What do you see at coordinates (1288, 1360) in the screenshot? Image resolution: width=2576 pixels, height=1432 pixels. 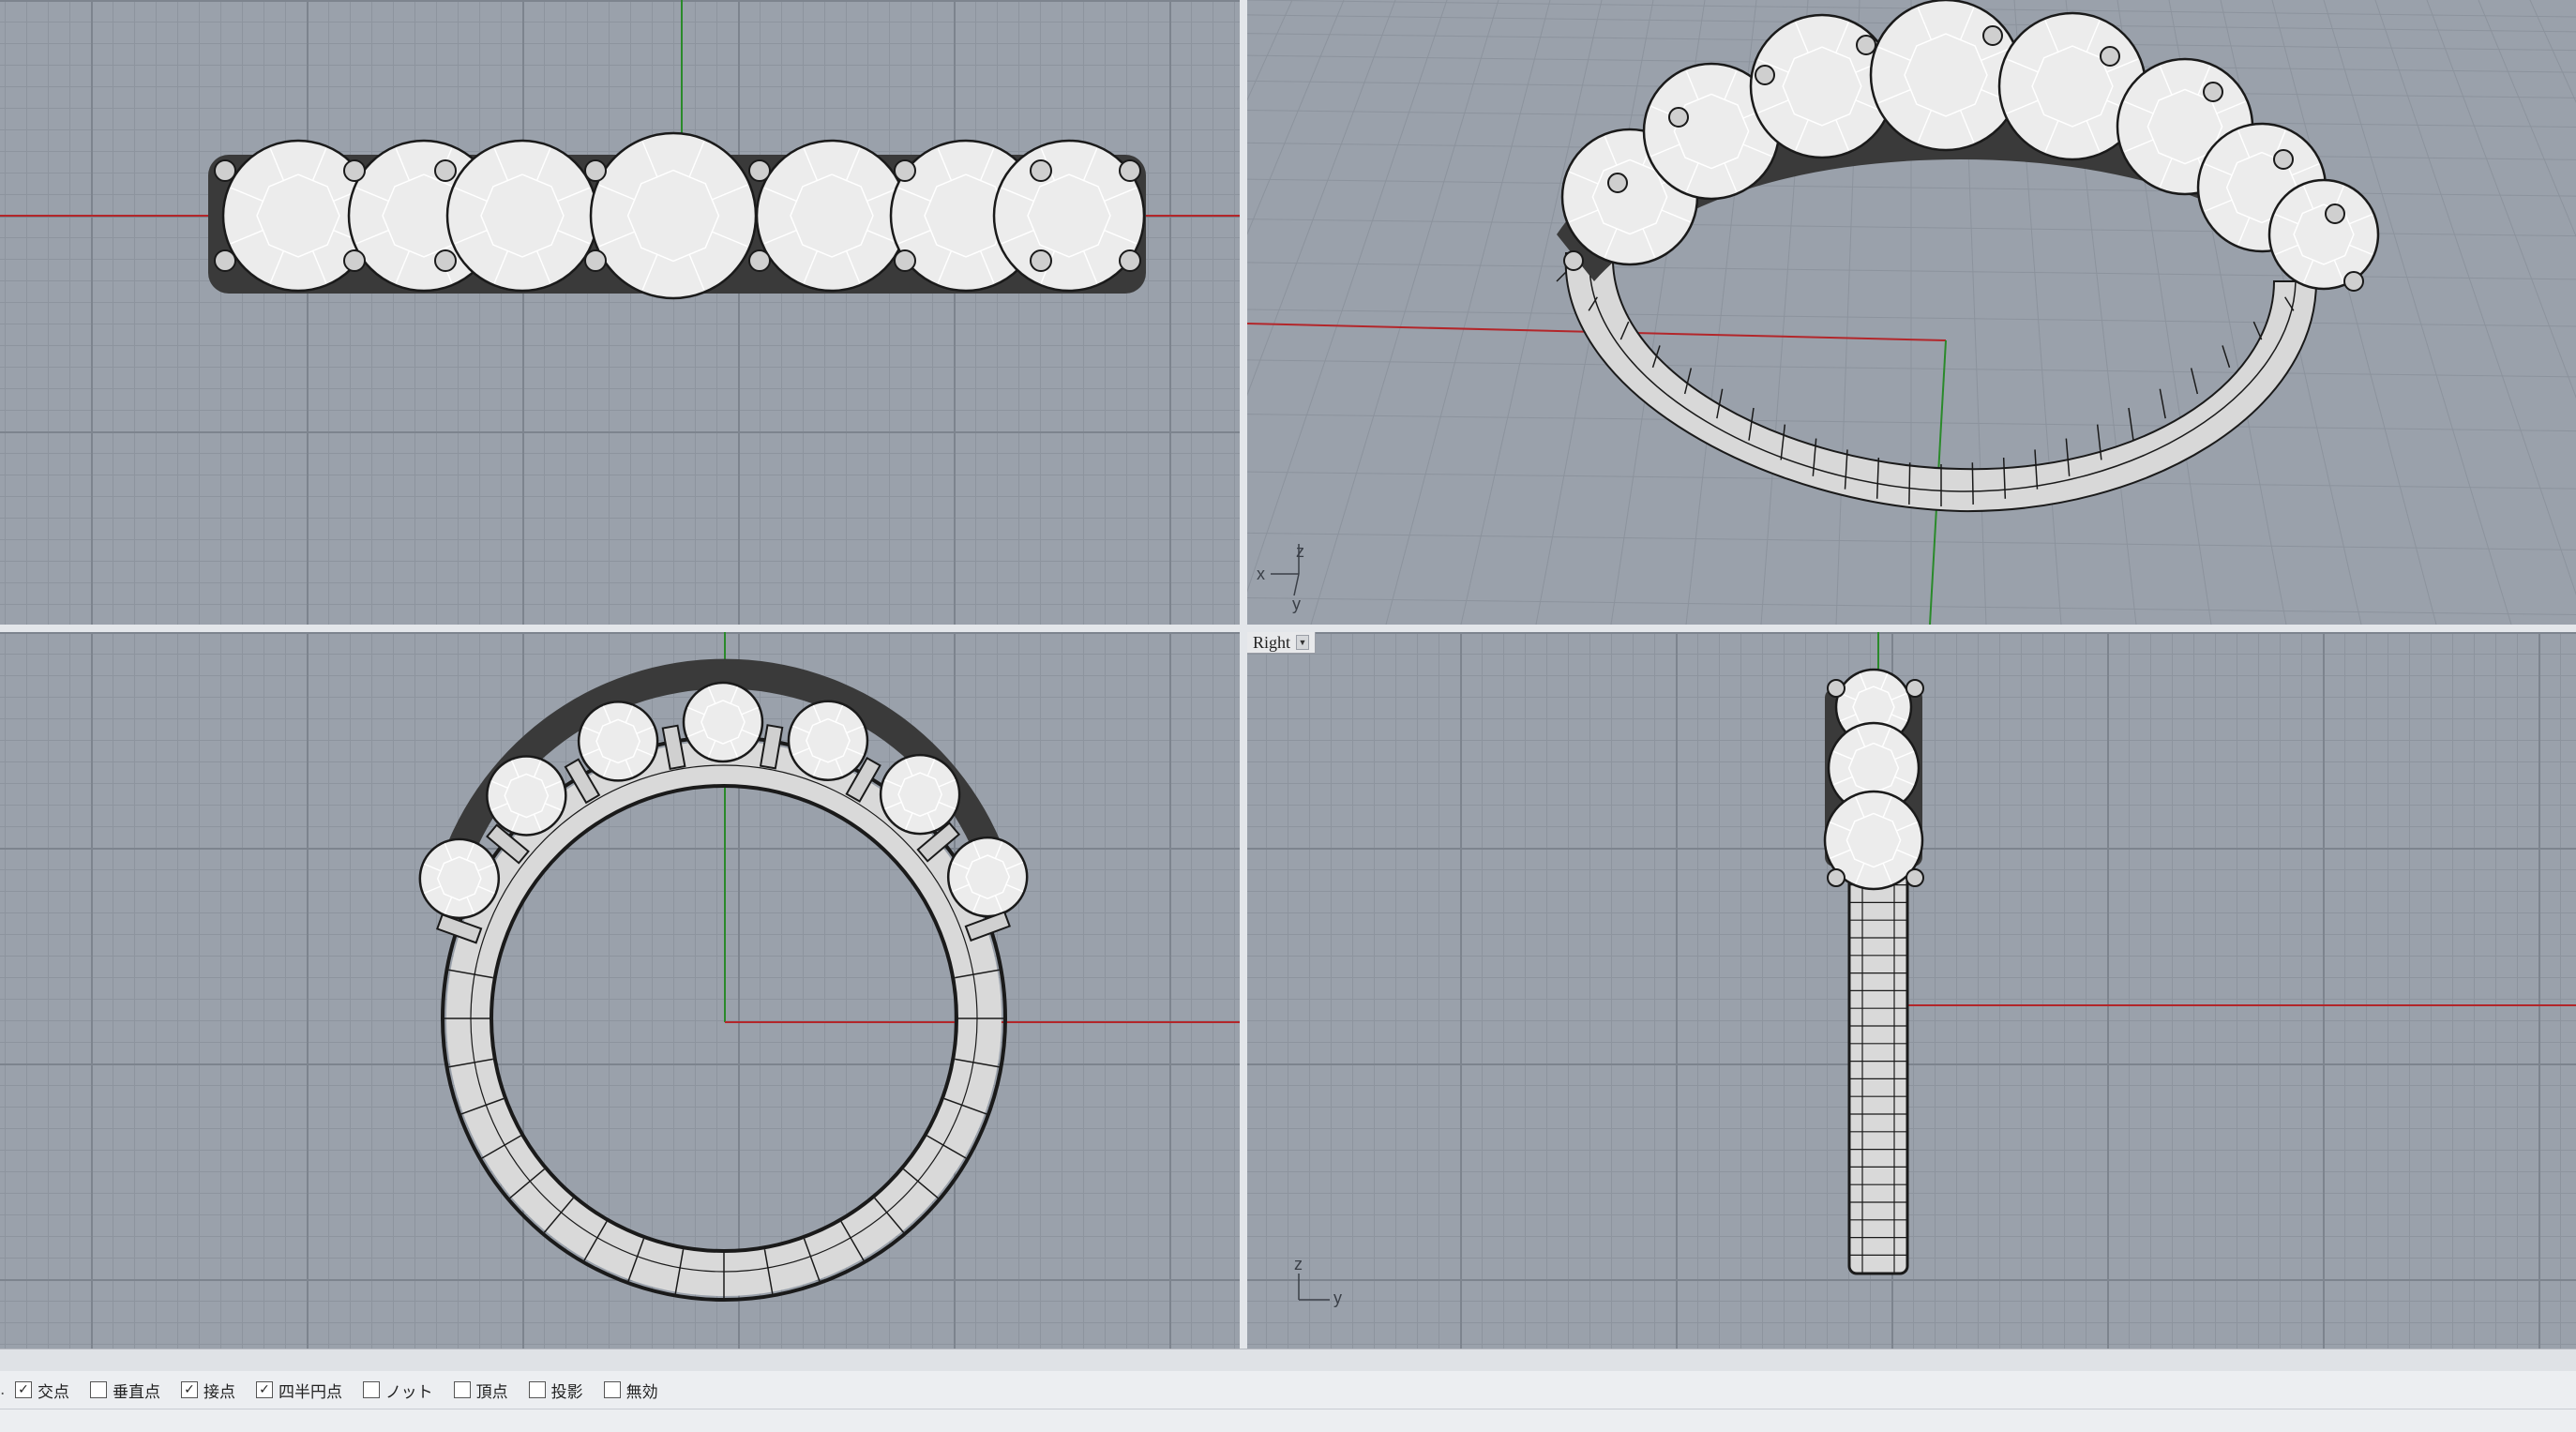 I see `status-band` at bounding box center [1288, 1360].